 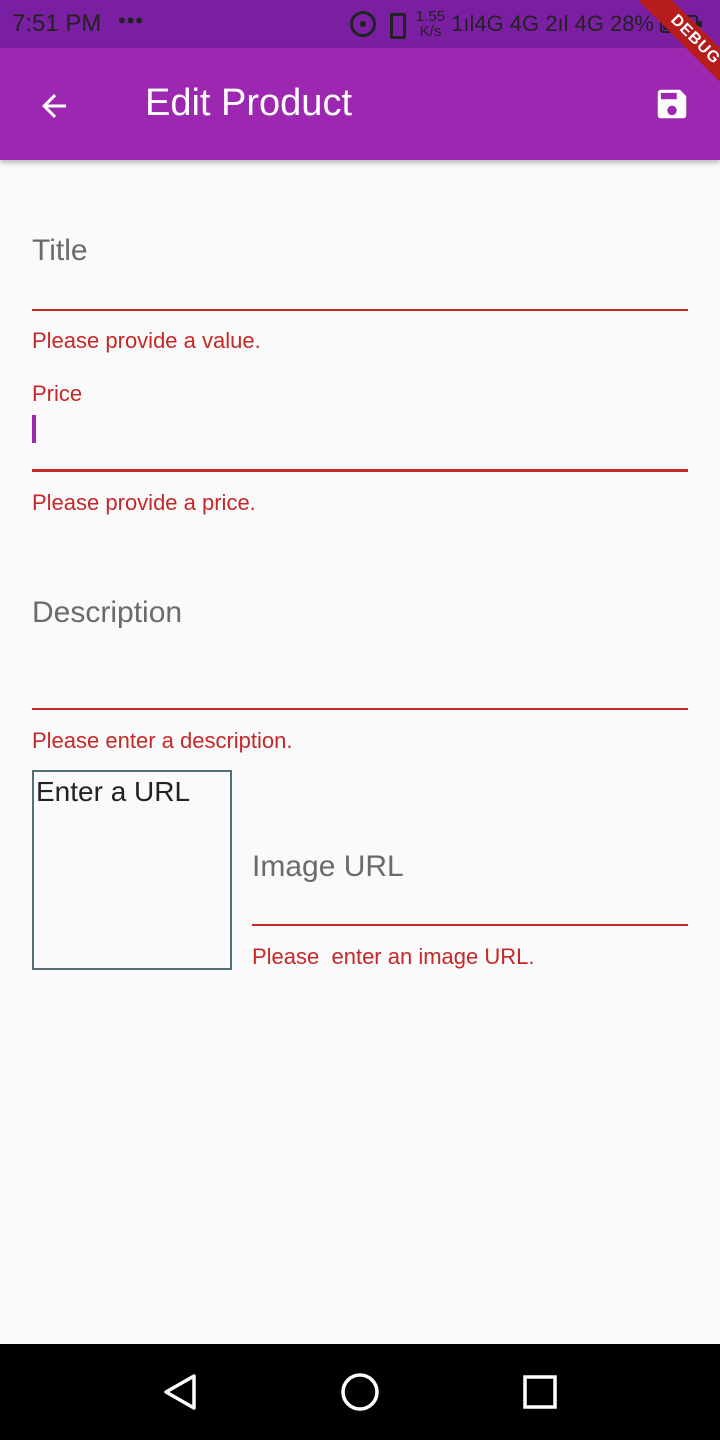 What do you see at coordinates (328, 866) in the screenshot?
I see `image-url-label: Image URL` at bounding box center [328, 866].